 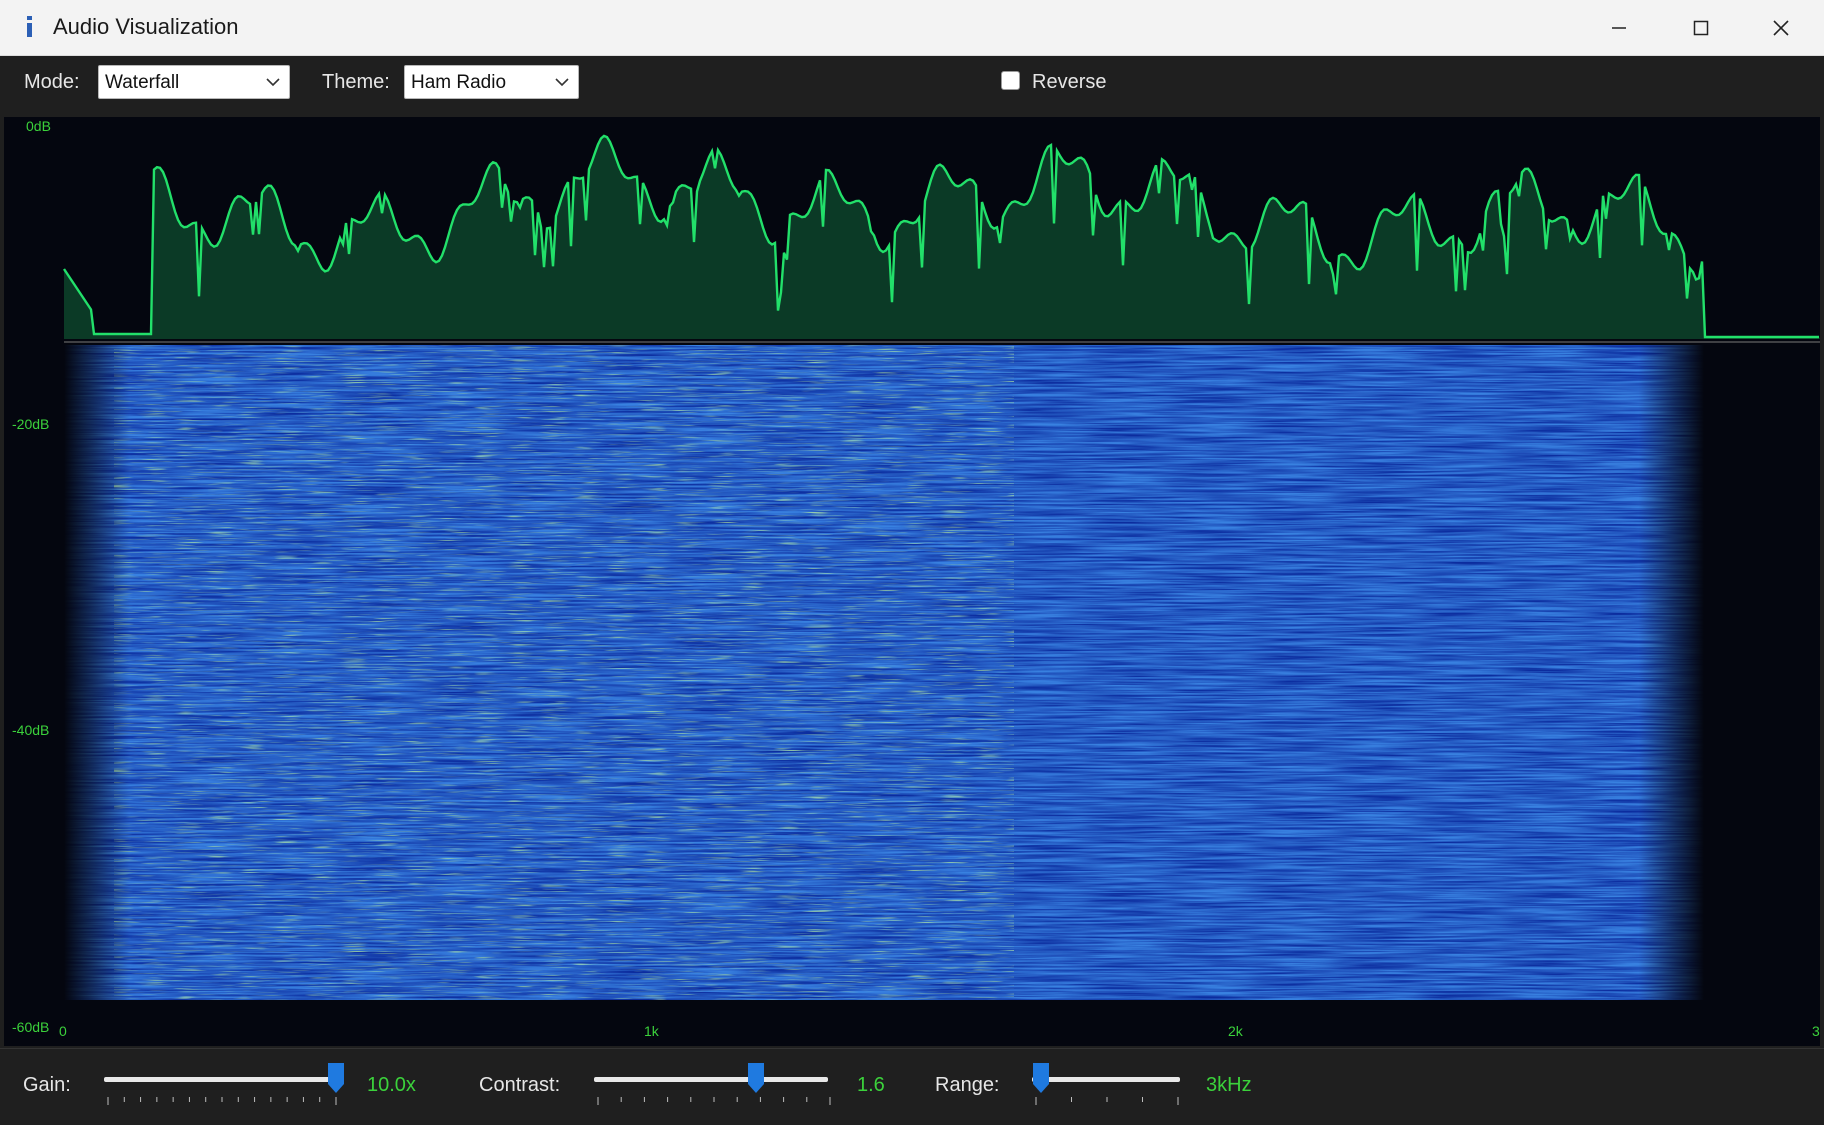 I want to click on toolbar: Mode: Waterfall Theme: Ham Radio Reverse, so click(x=912, y=85).